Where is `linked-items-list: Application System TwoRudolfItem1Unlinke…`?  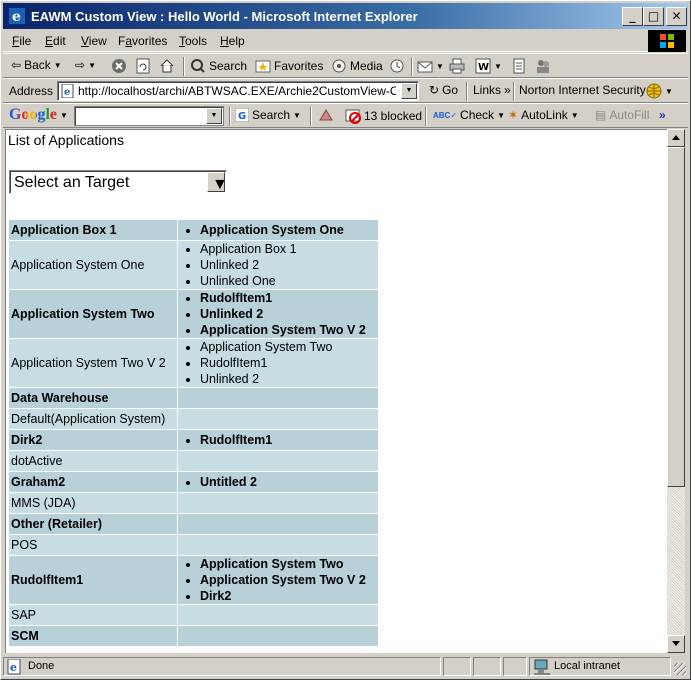 linked-items-list: Application System TwoRudolfItem1Unlinke… is located at coordinates (278, 363).